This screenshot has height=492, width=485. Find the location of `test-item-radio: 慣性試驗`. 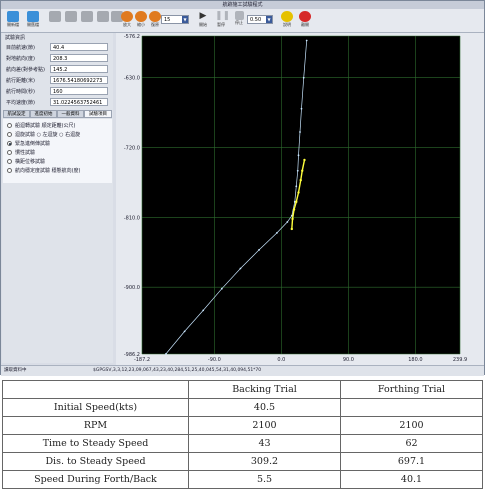

test-item-radio: 慣性試驗 is located at coordinates (57, 152).